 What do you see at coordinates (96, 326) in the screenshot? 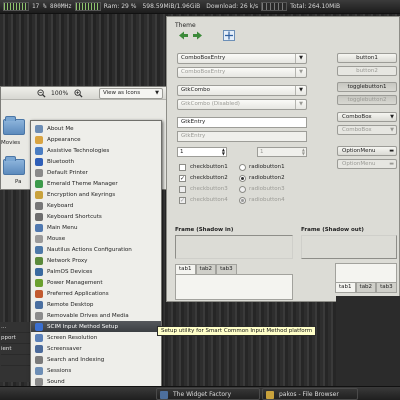
I see `menu-item: SCIM Input Method Setup` at bounding box center [96, 326].